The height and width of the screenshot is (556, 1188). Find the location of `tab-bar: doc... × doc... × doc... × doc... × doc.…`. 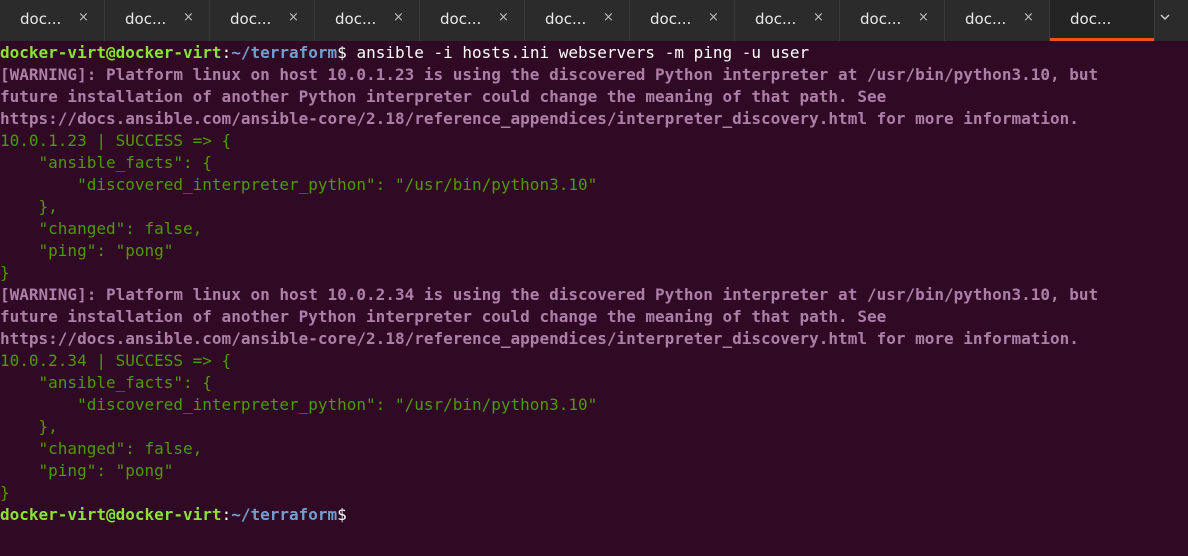

tab-bar: doc... × doc... × doc... × doc... × doc.… is located at coordinates (594, 20).